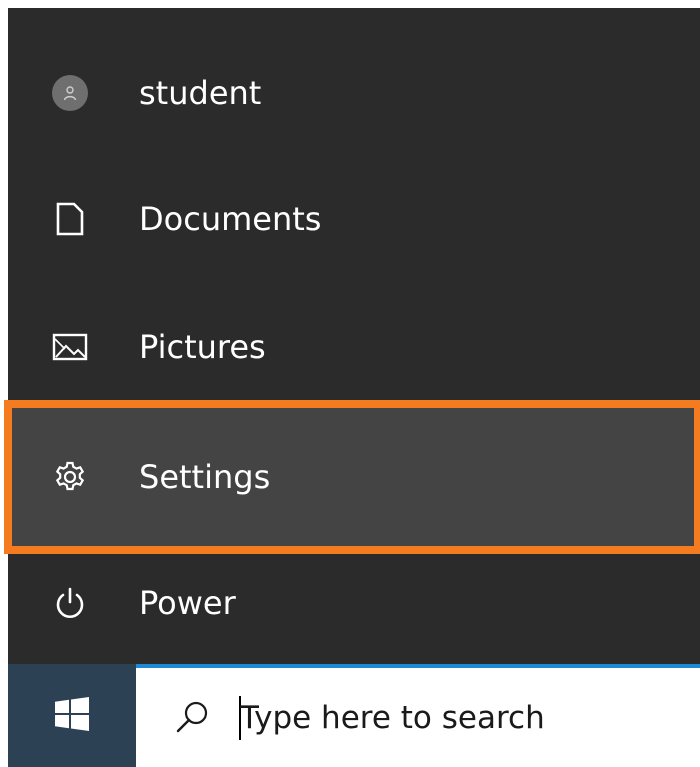 Image resolution: width=700 pixels, height=767 pixels. Describe the element at coordinates (205, 477) in the screenshot. I see `settings-label: Settings` at that location.